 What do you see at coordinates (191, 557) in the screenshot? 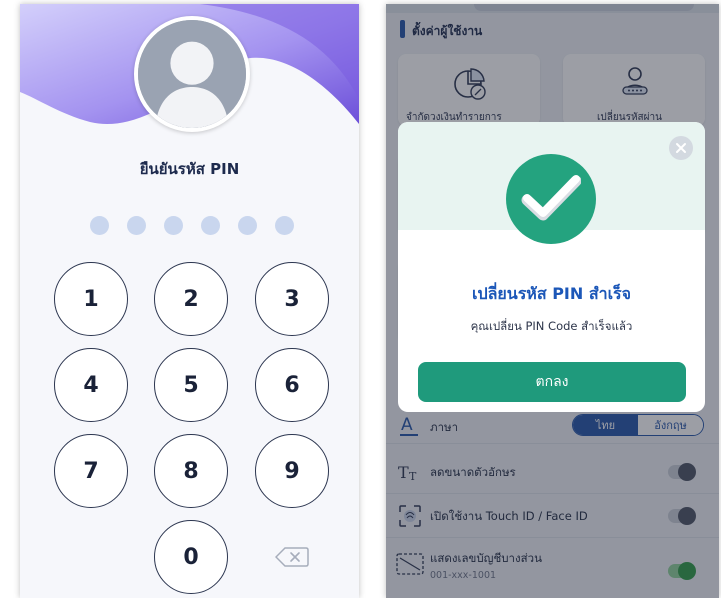
I see `keypad-key-0: 0` at bounding box center [191, 557].